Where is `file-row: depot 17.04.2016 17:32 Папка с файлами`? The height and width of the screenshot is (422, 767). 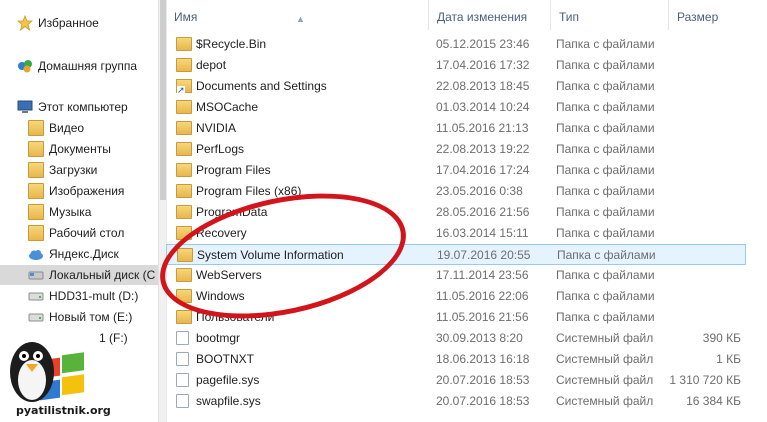
file-row: depot 17.04.2016 17:32 Папка с файлами is located at coordinates (456, 65).